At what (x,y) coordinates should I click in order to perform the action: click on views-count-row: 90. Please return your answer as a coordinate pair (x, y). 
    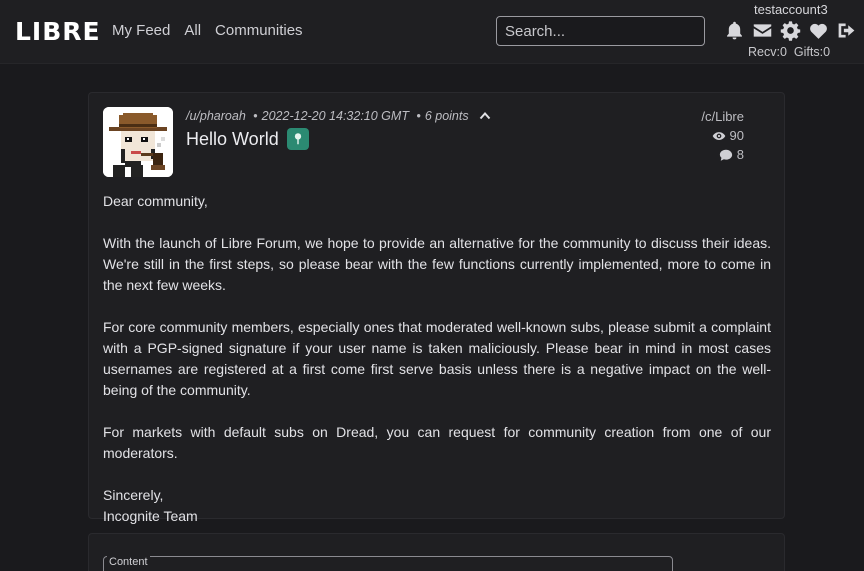
    Looking at the image, I should click on (722, 135).